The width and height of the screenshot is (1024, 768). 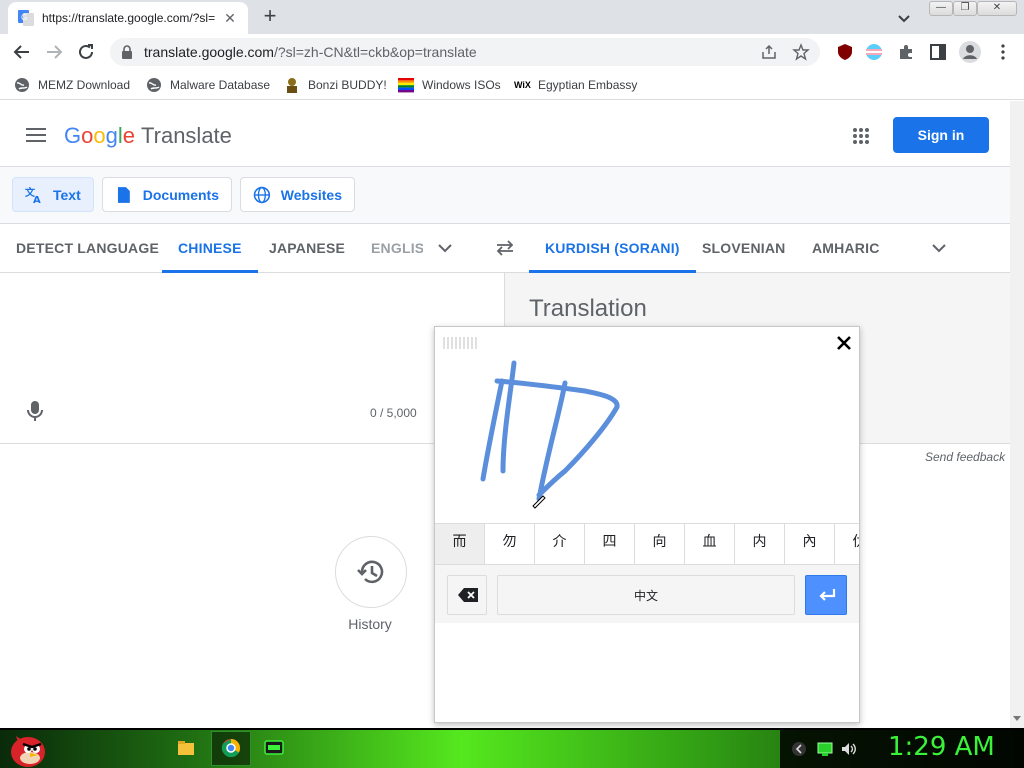 What do you see at coordinates (941, 8) in the screenshot?
I see `minimize-button: —` at bounding box center [941, 8].